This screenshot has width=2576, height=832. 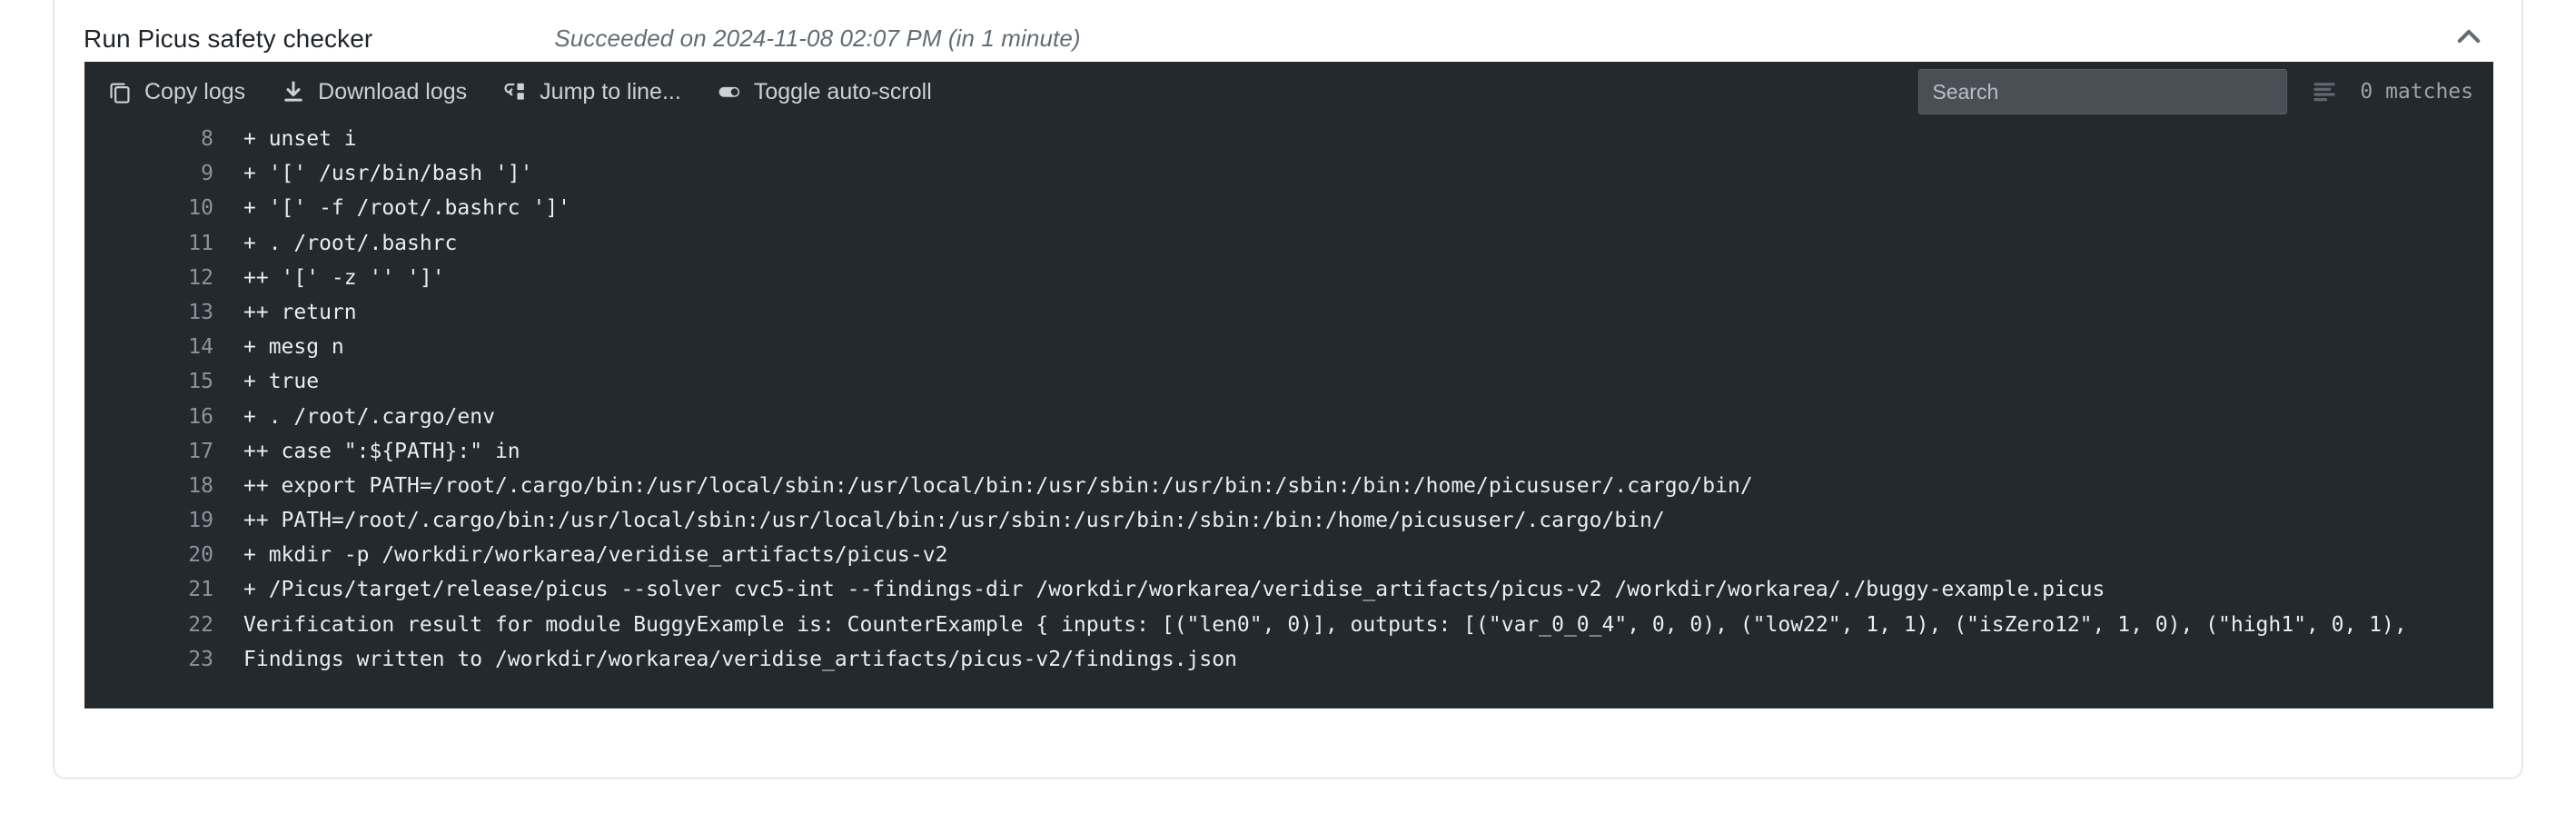 What do you see at coordinates (1288, 139) in the screenshot?
I see `log-line: 8 + unset i` at bounding box center [1288, 139].